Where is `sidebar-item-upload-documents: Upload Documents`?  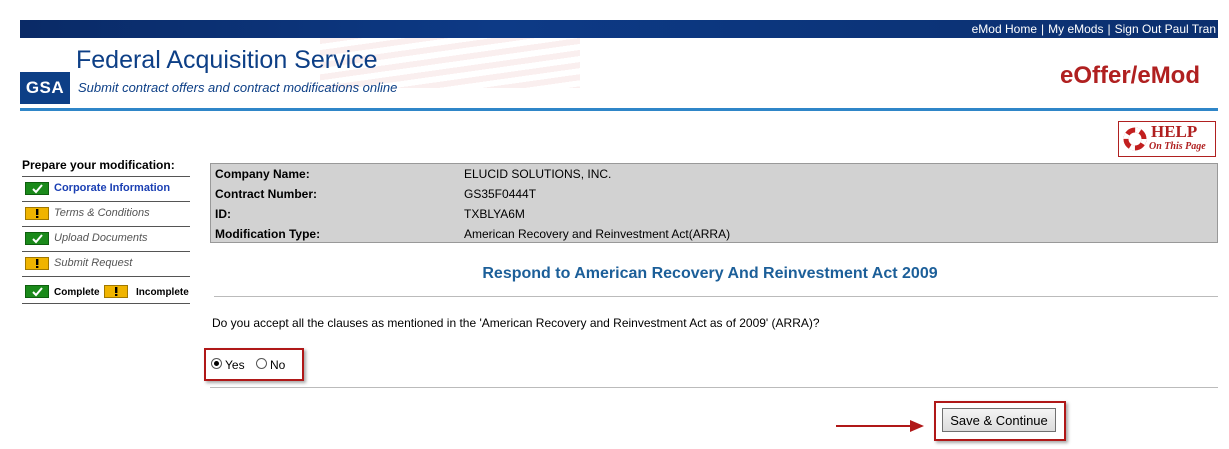 sidebar-item-upload-documents: Upload Documents is located at coordinates (106, 239).